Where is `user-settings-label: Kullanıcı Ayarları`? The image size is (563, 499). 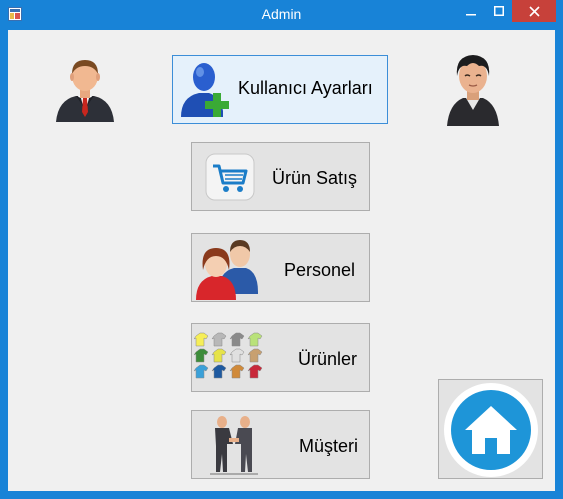
user-settings-label: Kullanıcı Ayarları is located at coordinates (305, 88).